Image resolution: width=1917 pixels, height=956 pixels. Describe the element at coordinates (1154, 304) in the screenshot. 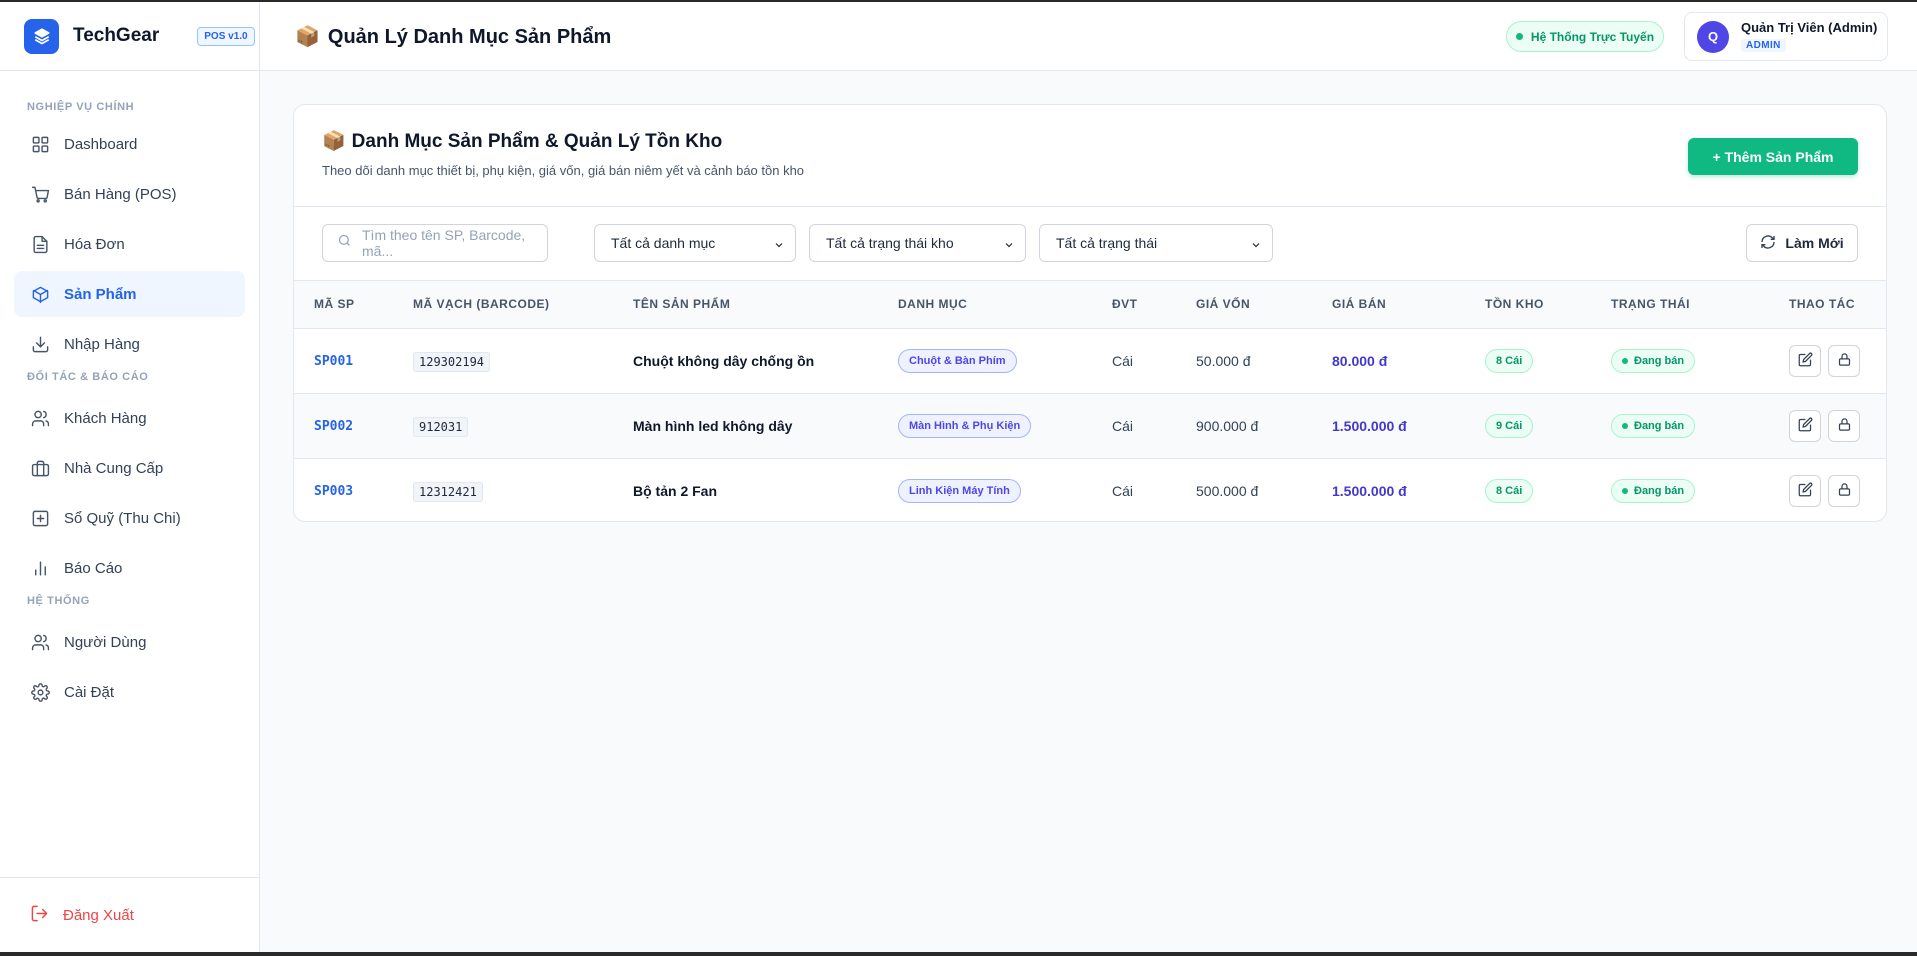

I see `column-header: ĐVT` at that location.